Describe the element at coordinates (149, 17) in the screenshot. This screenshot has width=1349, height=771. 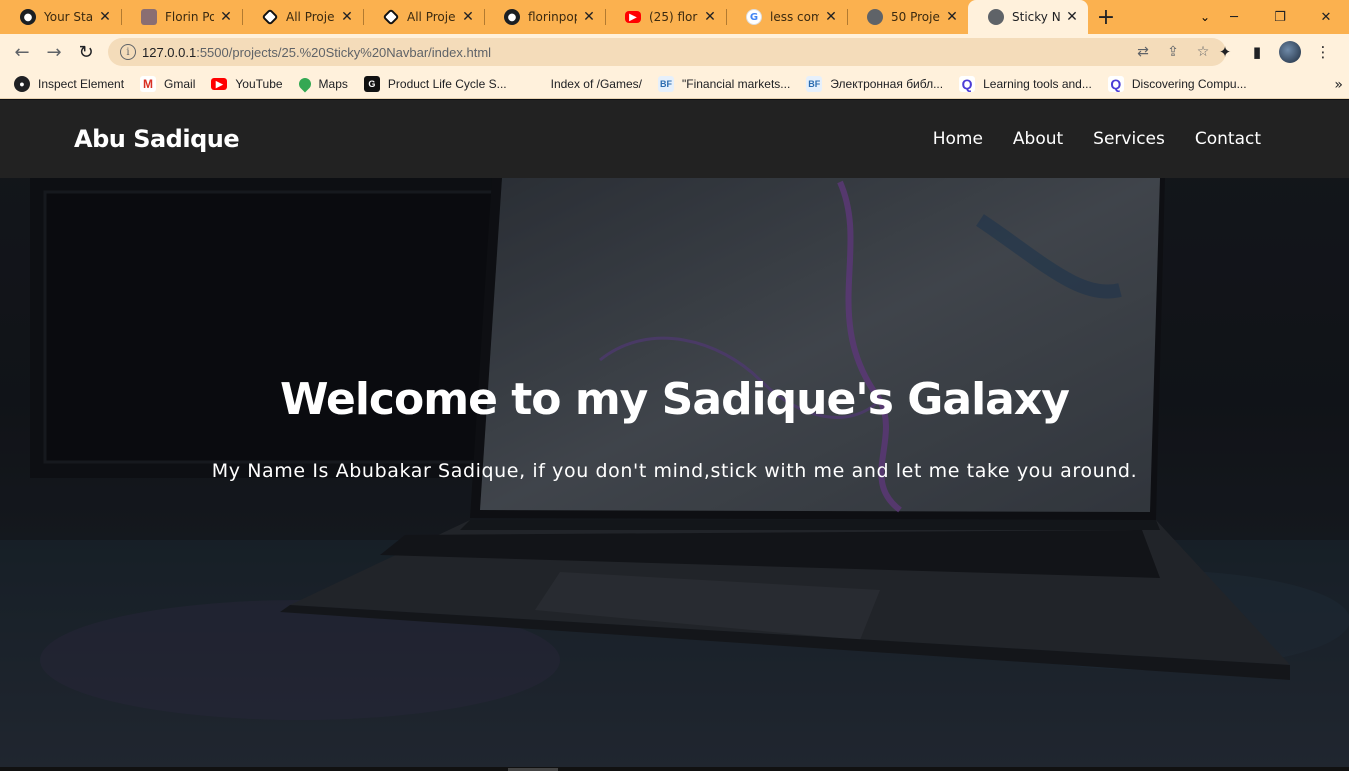
I see `avatar-icon` at that location.